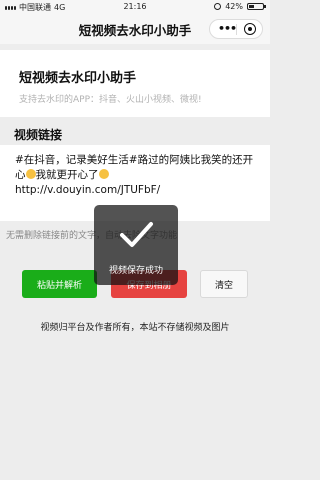  What do you see at coordinates (135, 271) in the screenshot?
I see `toast-text: 视频保存成功` at bounding box center [135, 271].